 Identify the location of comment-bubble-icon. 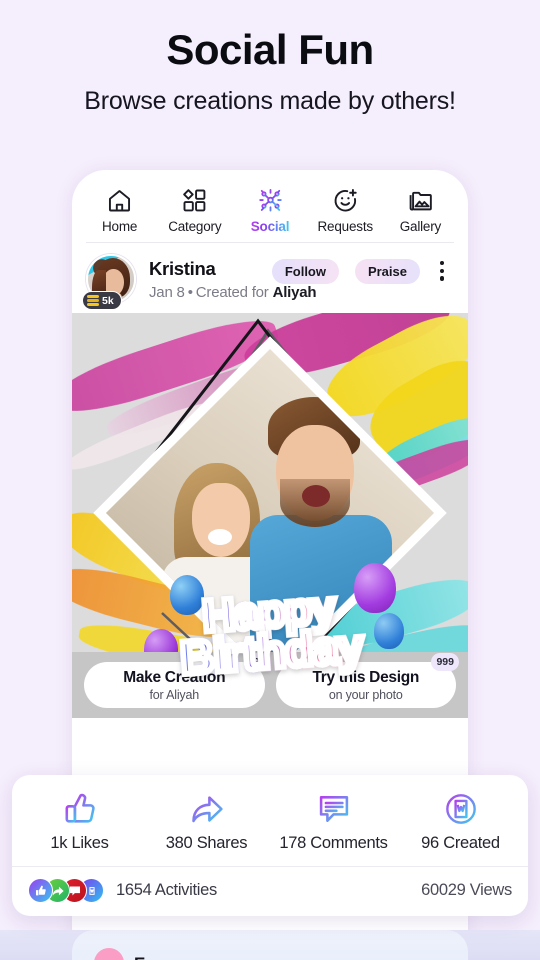
(334, 809).